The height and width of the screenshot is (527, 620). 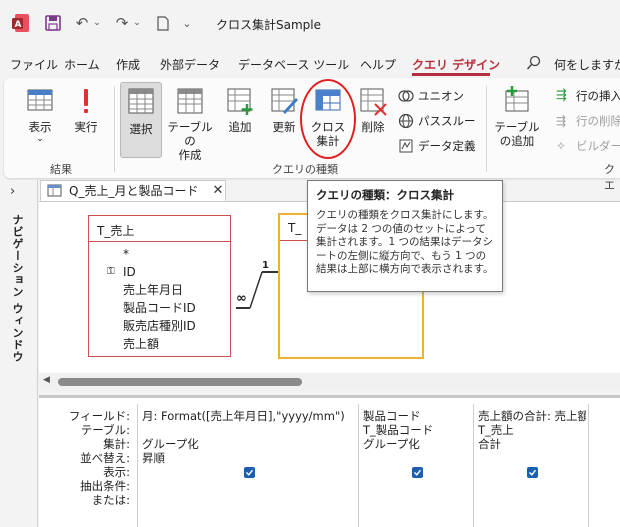 I want to click on tell-me-search: 何をしますか, so click(x=587, y=64).